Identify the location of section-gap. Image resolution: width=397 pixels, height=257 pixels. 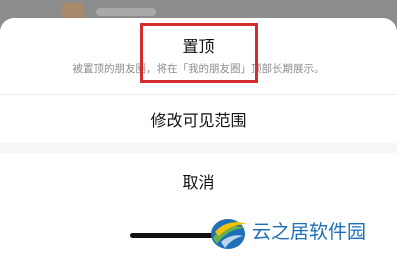
(198, 148).